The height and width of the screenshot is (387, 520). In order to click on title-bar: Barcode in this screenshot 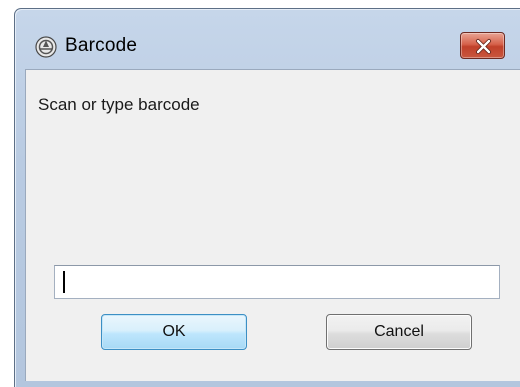, I will do `click(267, 38)`.